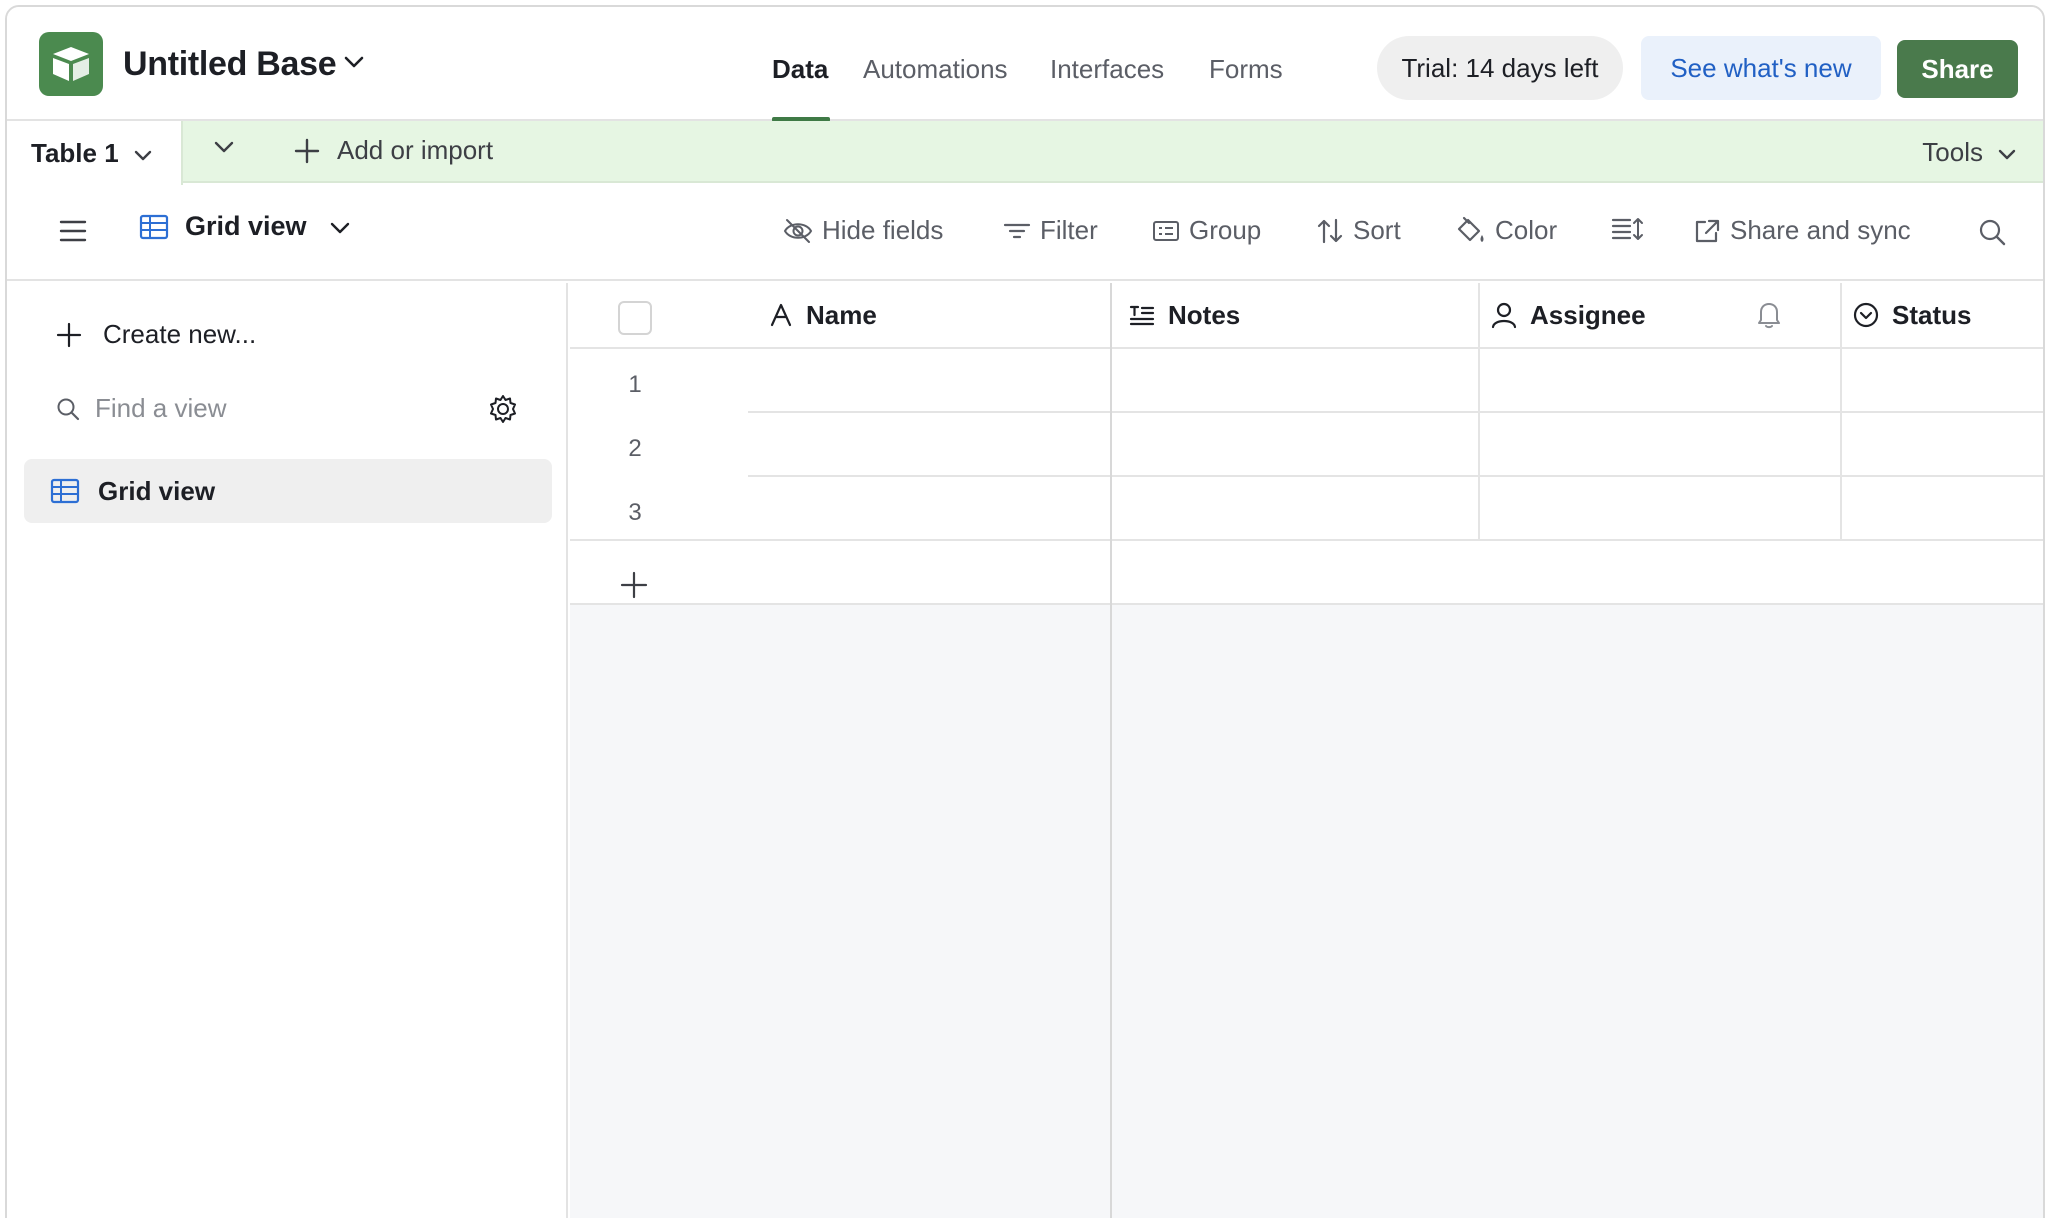 The image size is (2058, 1218). Describe the element at coordinates (288, 491) in the screenshot. I see `sidebar-item-grid-view: Grid view` at that location.